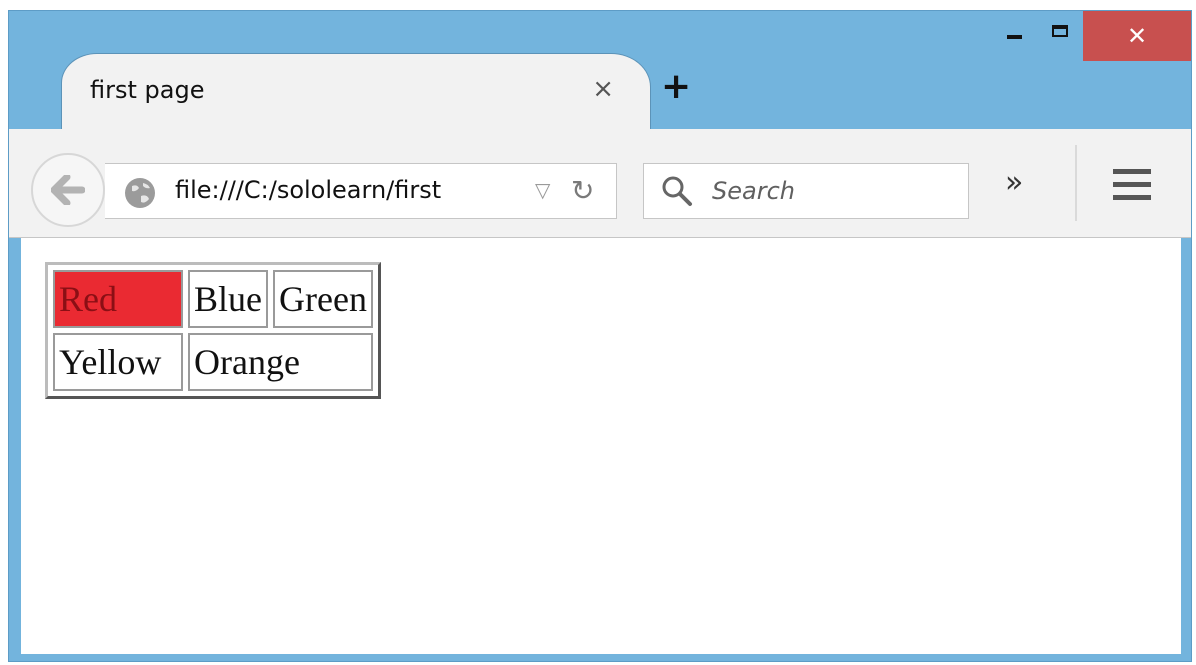 Image resolution: width=1196 pixels, height=665 pixels. I want to click on maximize-icon, so click(1060, 31).